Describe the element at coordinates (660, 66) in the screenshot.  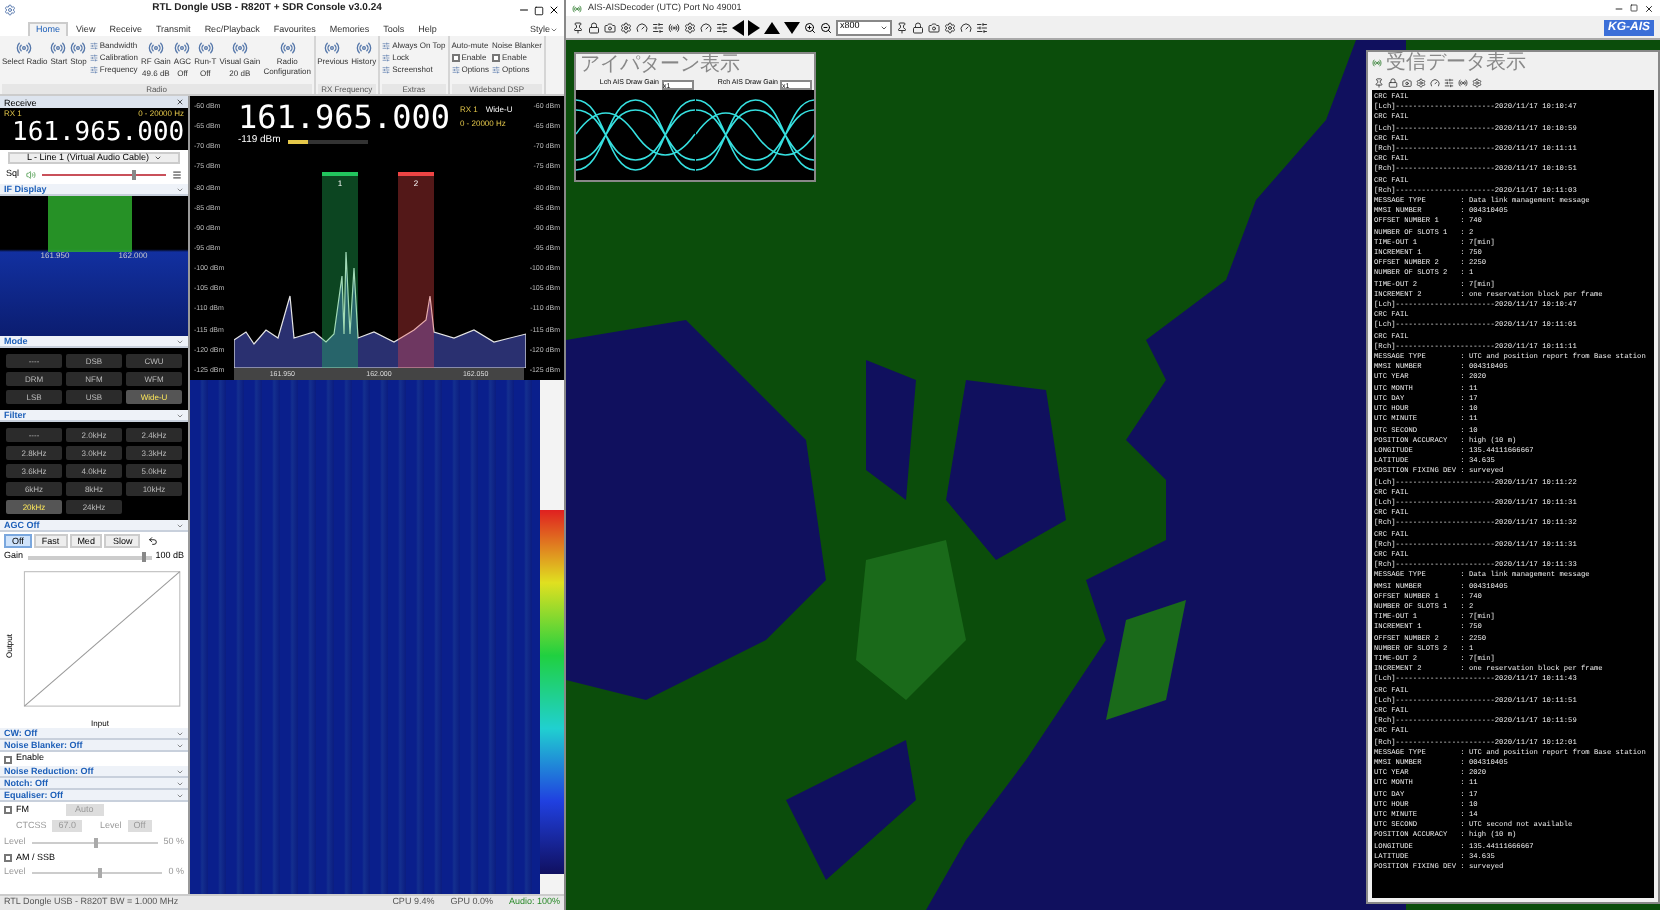
I see `window-title: アイパターン表示` at that location.